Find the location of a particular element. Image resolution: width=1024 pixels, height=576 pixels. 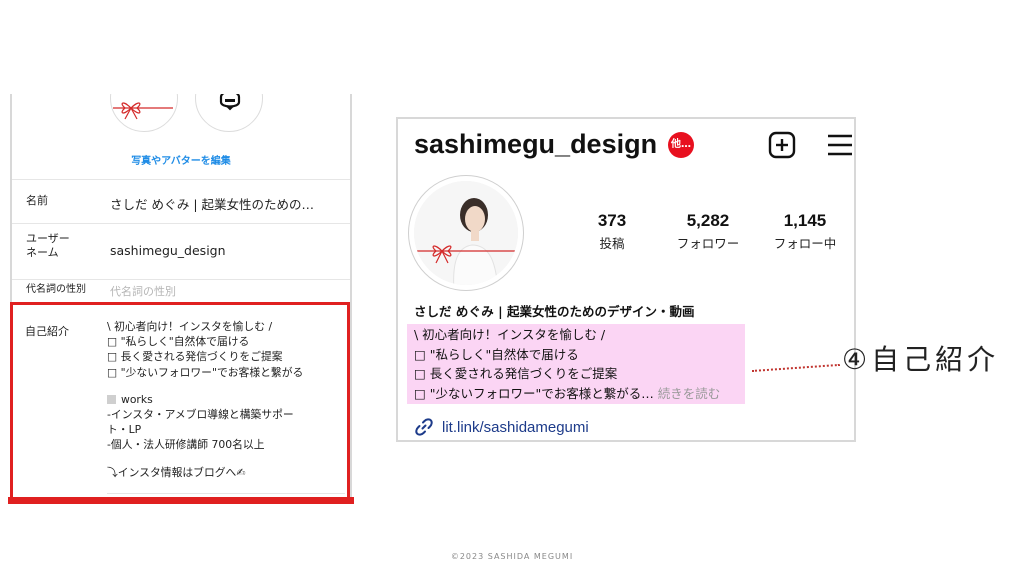

menu-icon is located at coordinates (840, 145).